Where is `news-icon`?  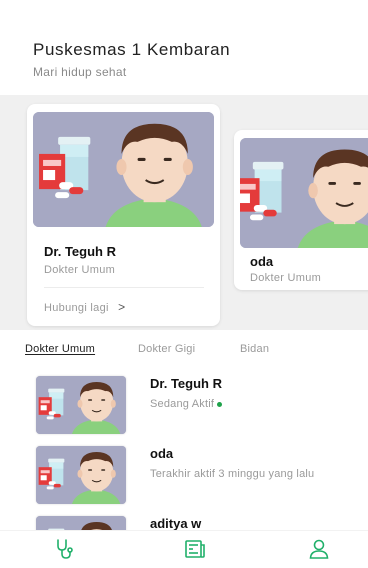
news-icon is located at coordinates (195, 549).